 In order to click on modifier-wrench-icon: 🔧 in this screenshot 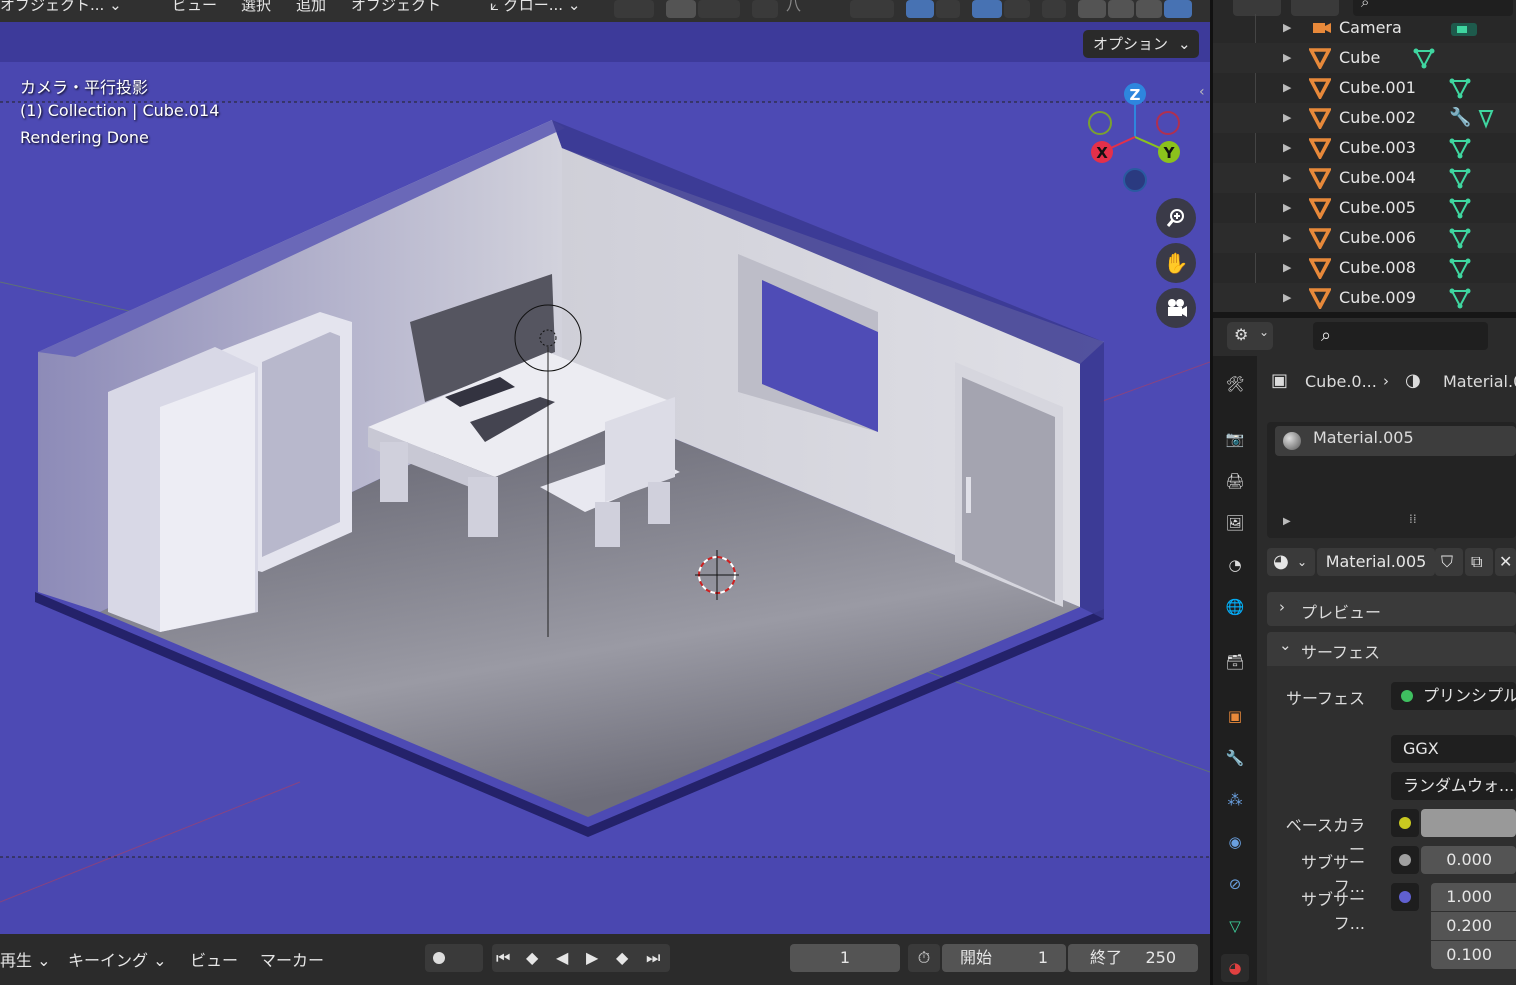, I will do `click(1460, 117)`.